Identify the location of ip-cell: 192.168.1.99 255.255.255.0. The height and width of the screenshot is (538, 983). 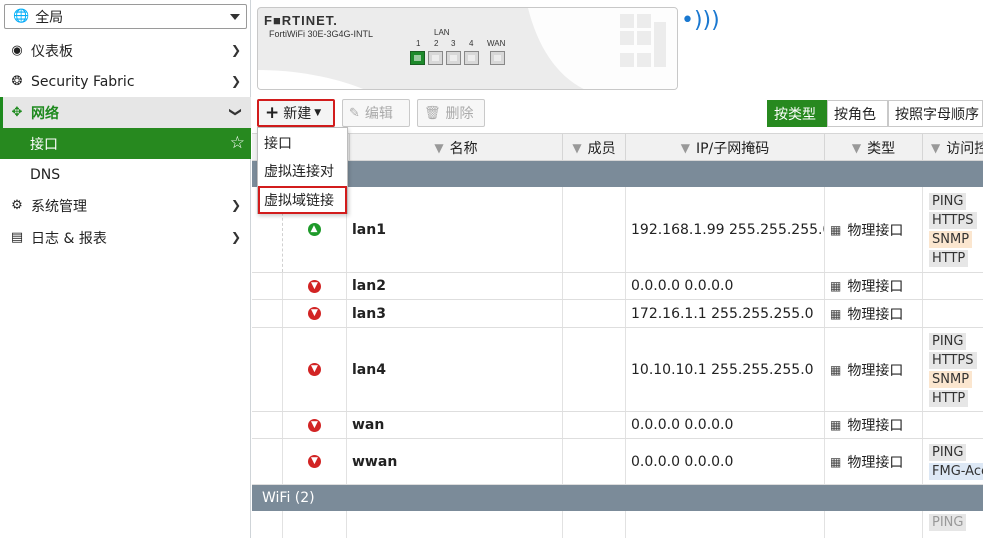
(724, 229).